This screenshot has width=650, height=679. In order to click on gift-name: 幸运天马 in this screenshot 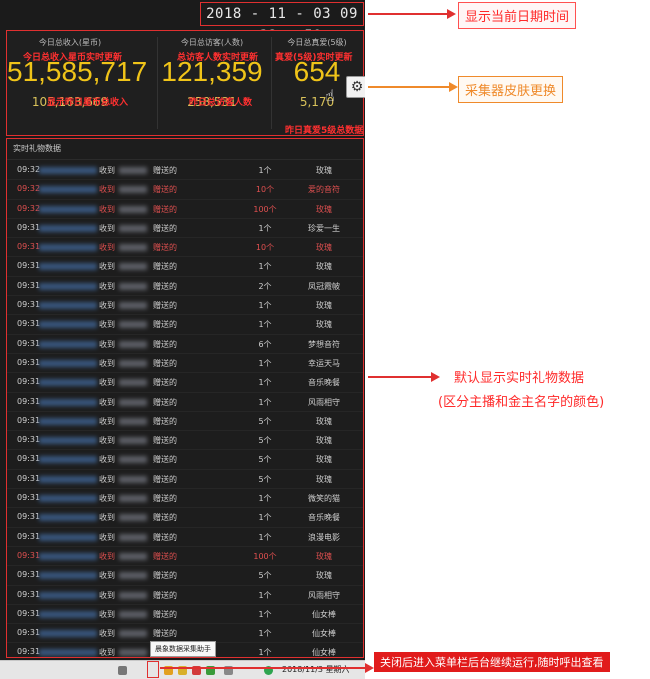, I will do `click(324, 363)`.